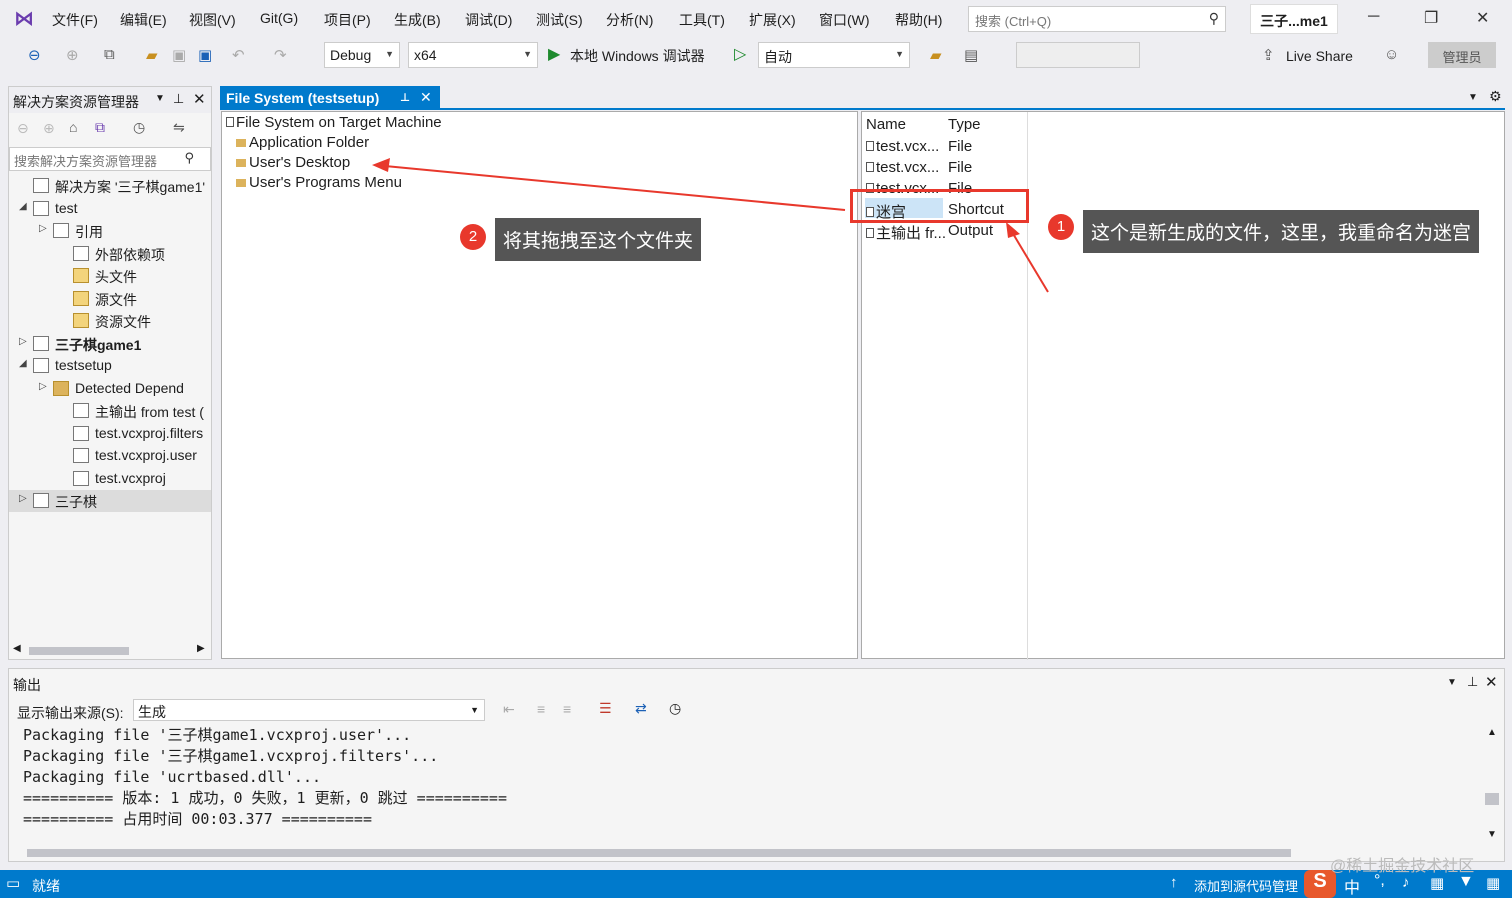 This screenshot has height=898, width=1512. I want to click on tree-item: 头文件, so click(110, 276).